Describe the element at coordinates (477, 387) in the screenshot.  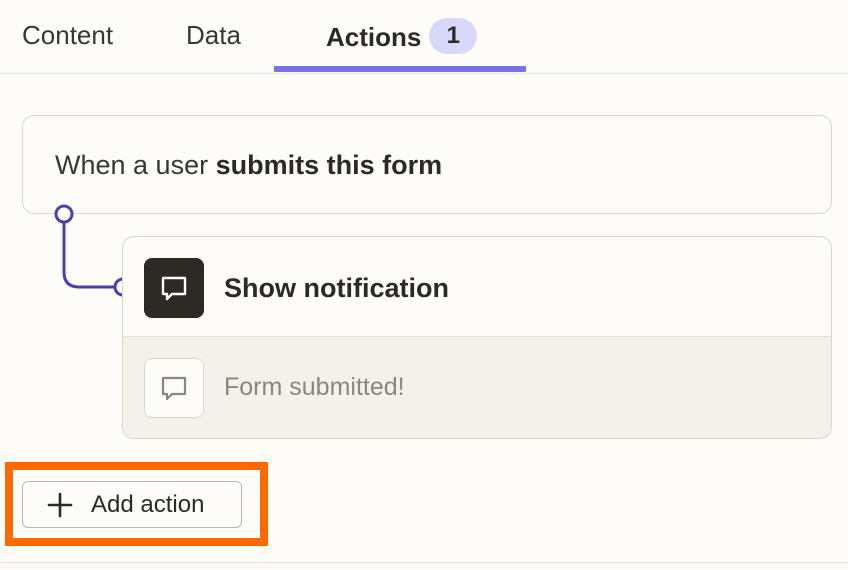
I see `notification-message-row: Form submitted!` at that location.